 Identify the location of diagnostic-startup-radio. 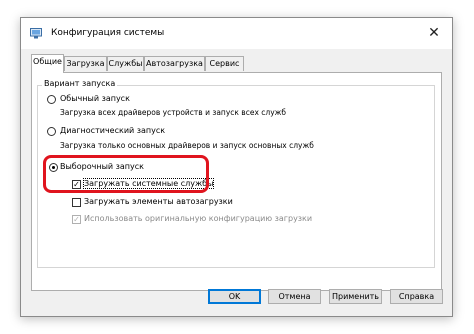
(51, 131).